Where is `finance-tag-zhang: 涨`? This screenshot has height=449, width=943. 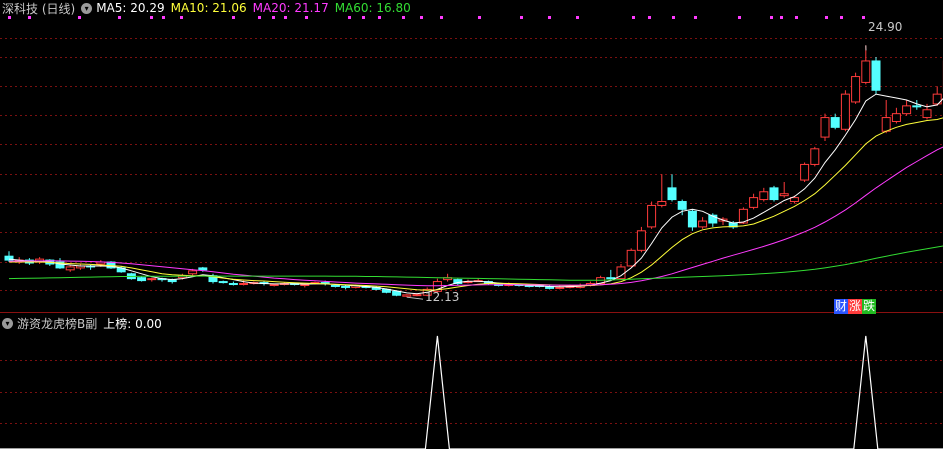
finance-tag-zhang: 涨 is located at coordinates (855, 306).